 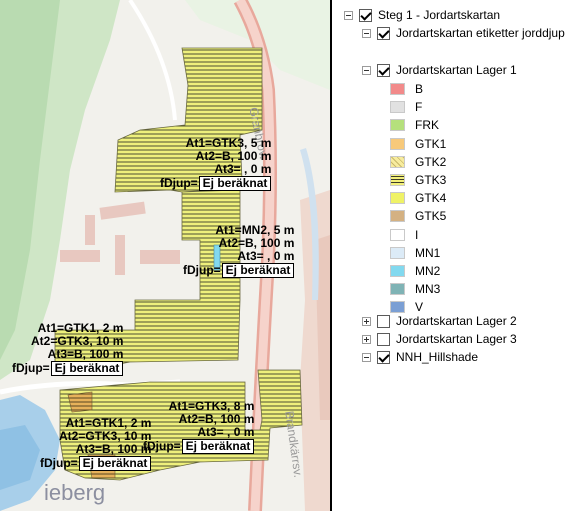 I want to click on toc-layer-label: Jordartskartan Lager 3, so click(x=456, y=339).